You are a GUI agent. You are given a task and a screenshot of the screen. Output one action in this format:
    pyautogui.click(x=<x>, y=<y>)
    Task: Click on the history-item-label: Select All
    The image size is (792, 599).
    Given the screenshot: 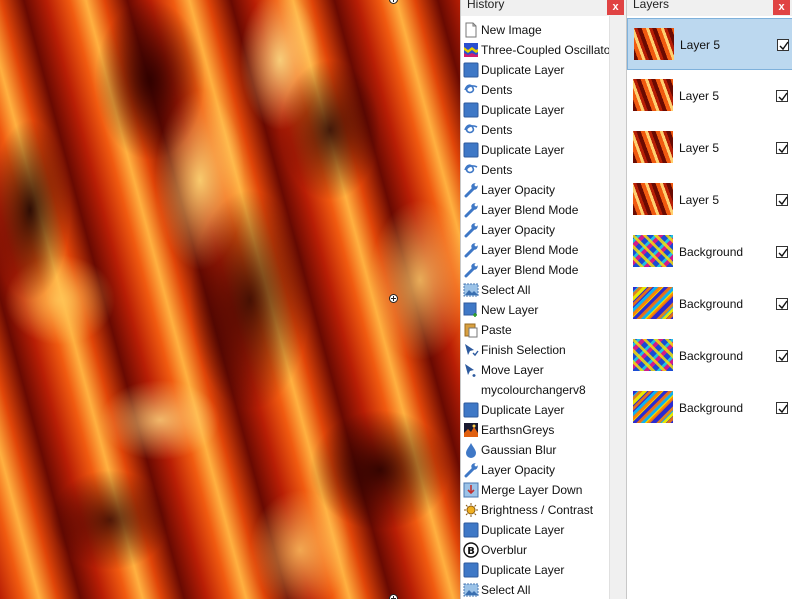 What is the action you would take?
    pyautogui.click(x=506, y=290)
    